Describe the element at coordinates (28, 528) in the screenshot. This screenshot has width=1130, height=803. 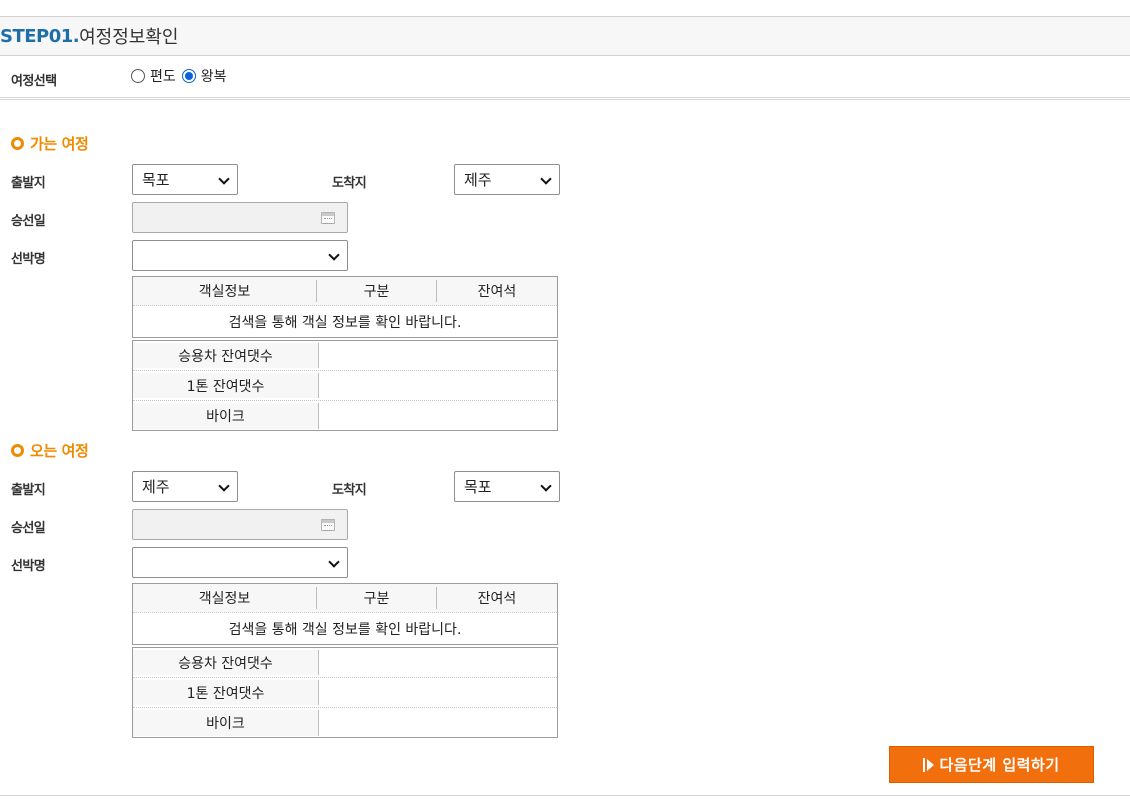
I see `return-date-label: 승선일` at that location.